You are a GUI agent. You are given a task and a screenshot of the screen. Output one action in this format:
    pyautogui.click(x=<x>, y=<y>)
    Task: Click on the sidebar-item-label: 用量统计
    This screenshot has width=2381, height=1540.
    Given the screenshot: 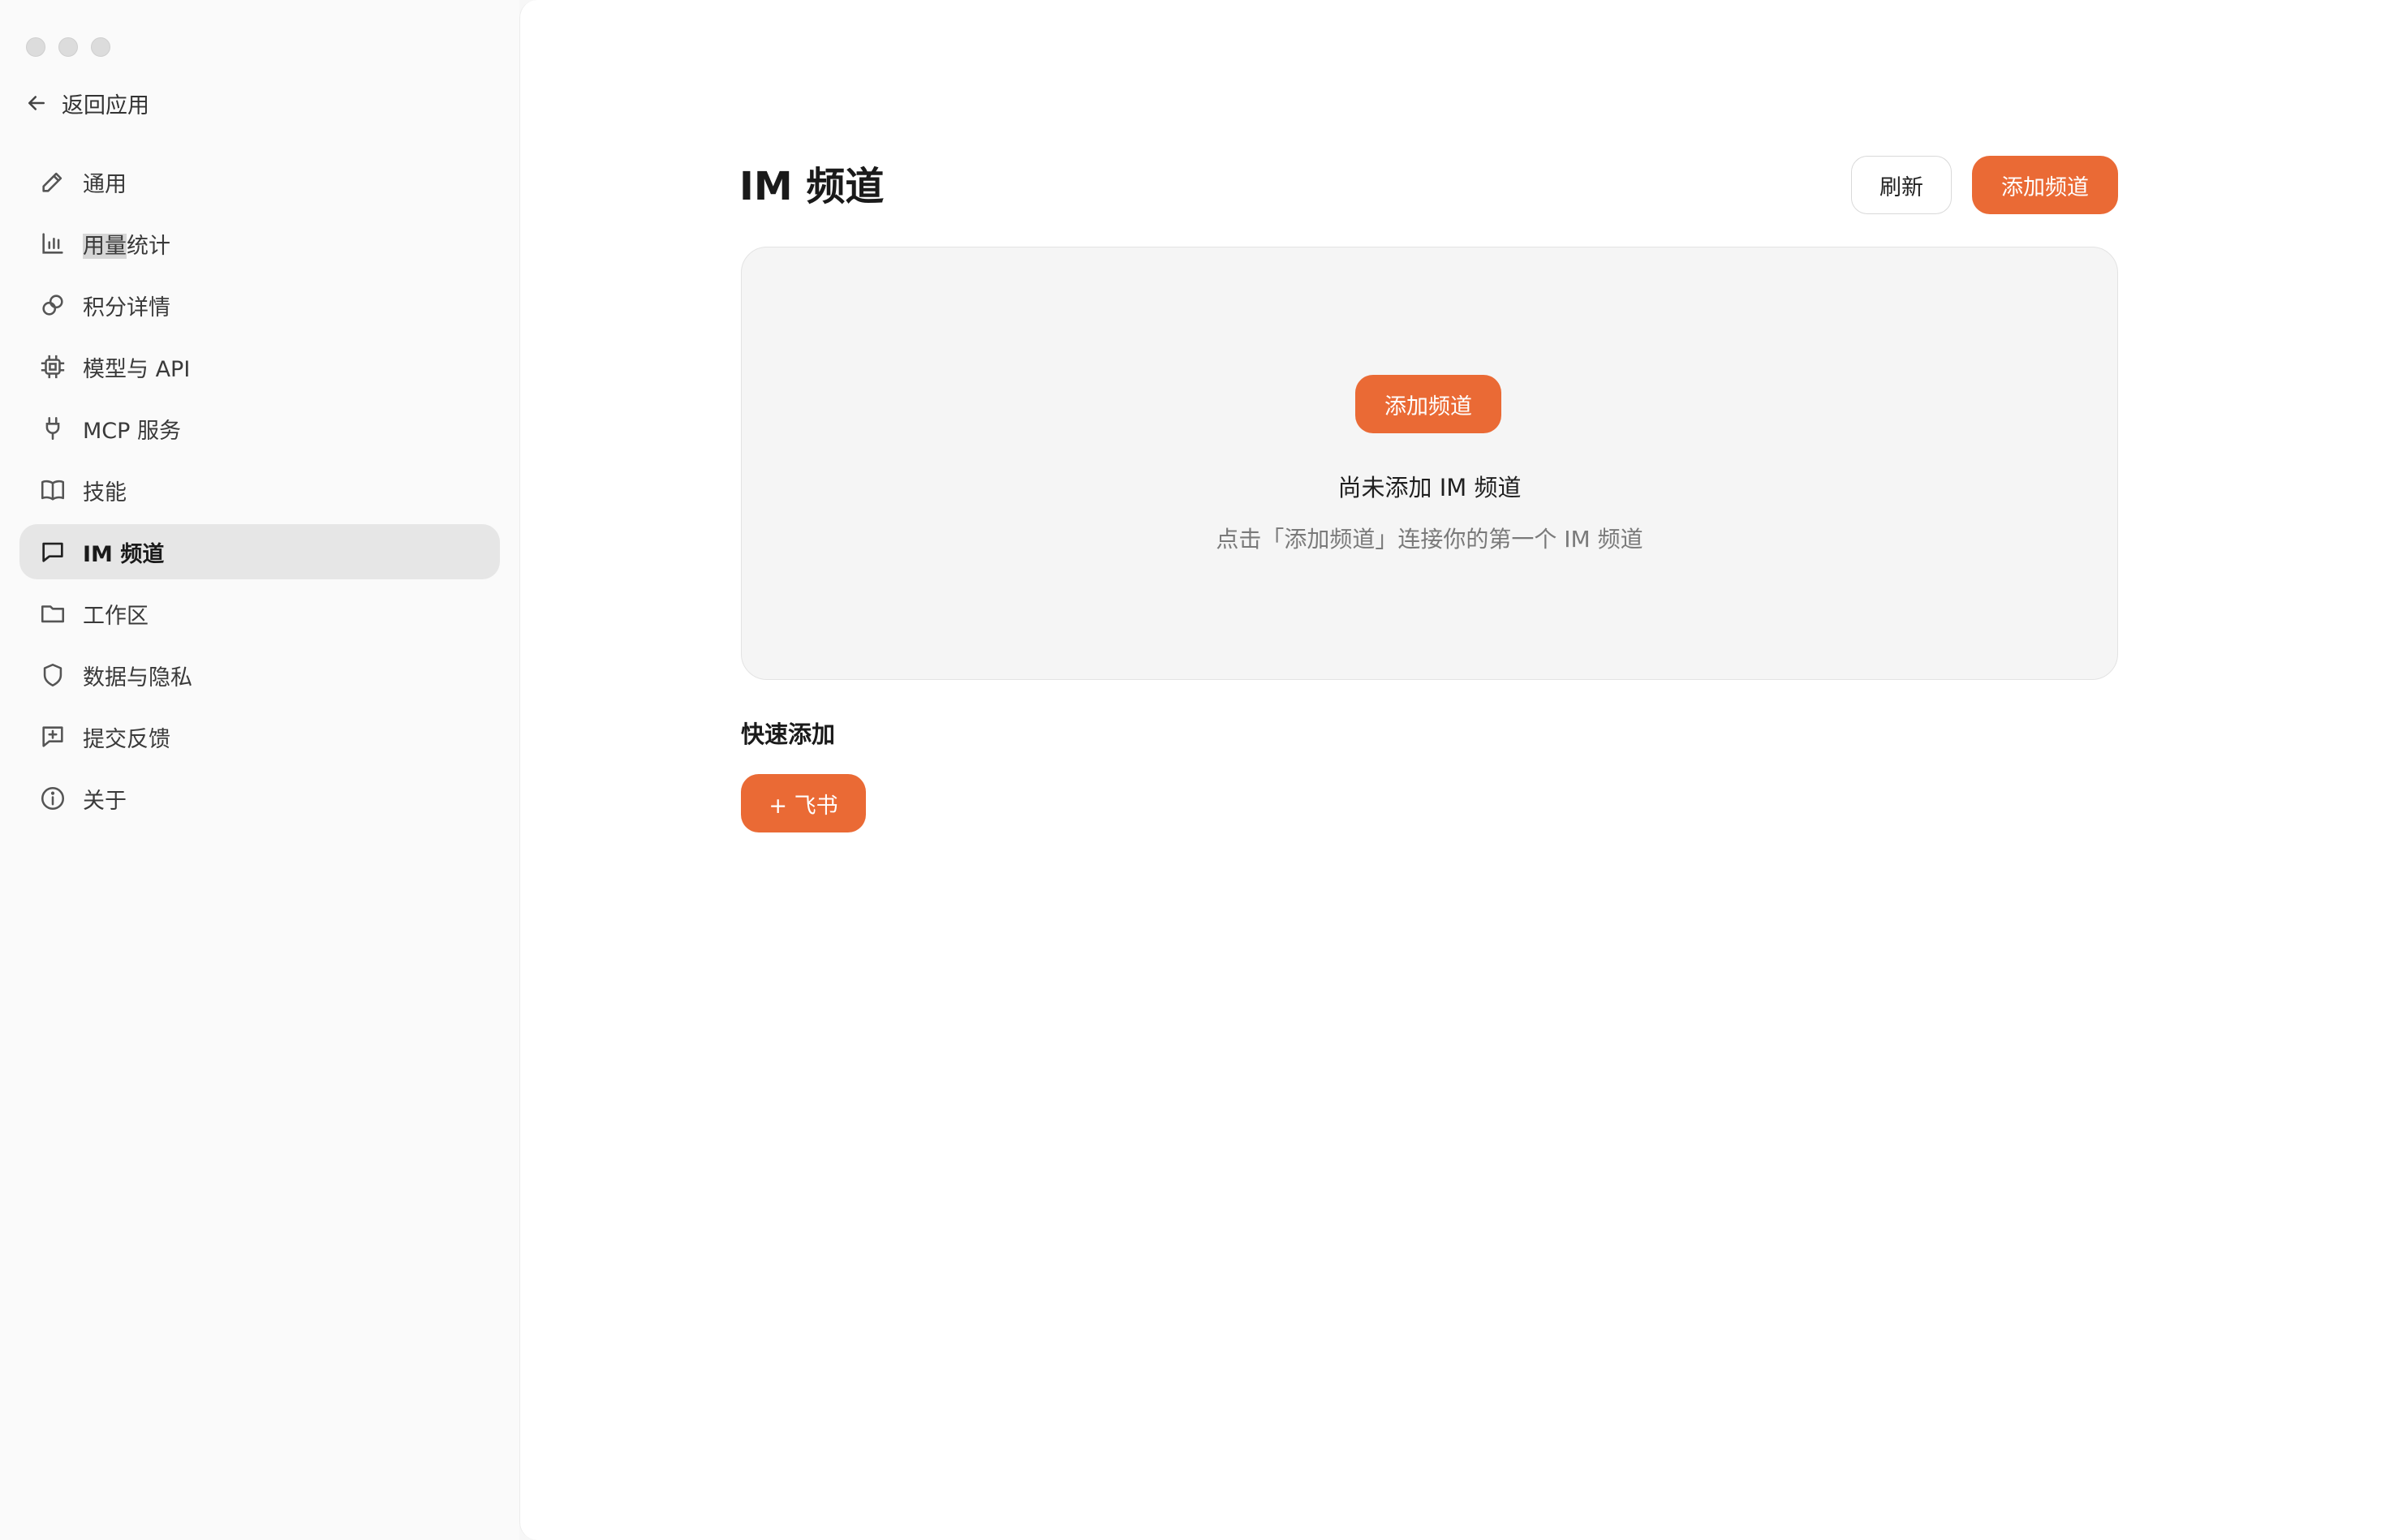 What is the action you would take?
    pyautogui.click(x=126, y=246)
    